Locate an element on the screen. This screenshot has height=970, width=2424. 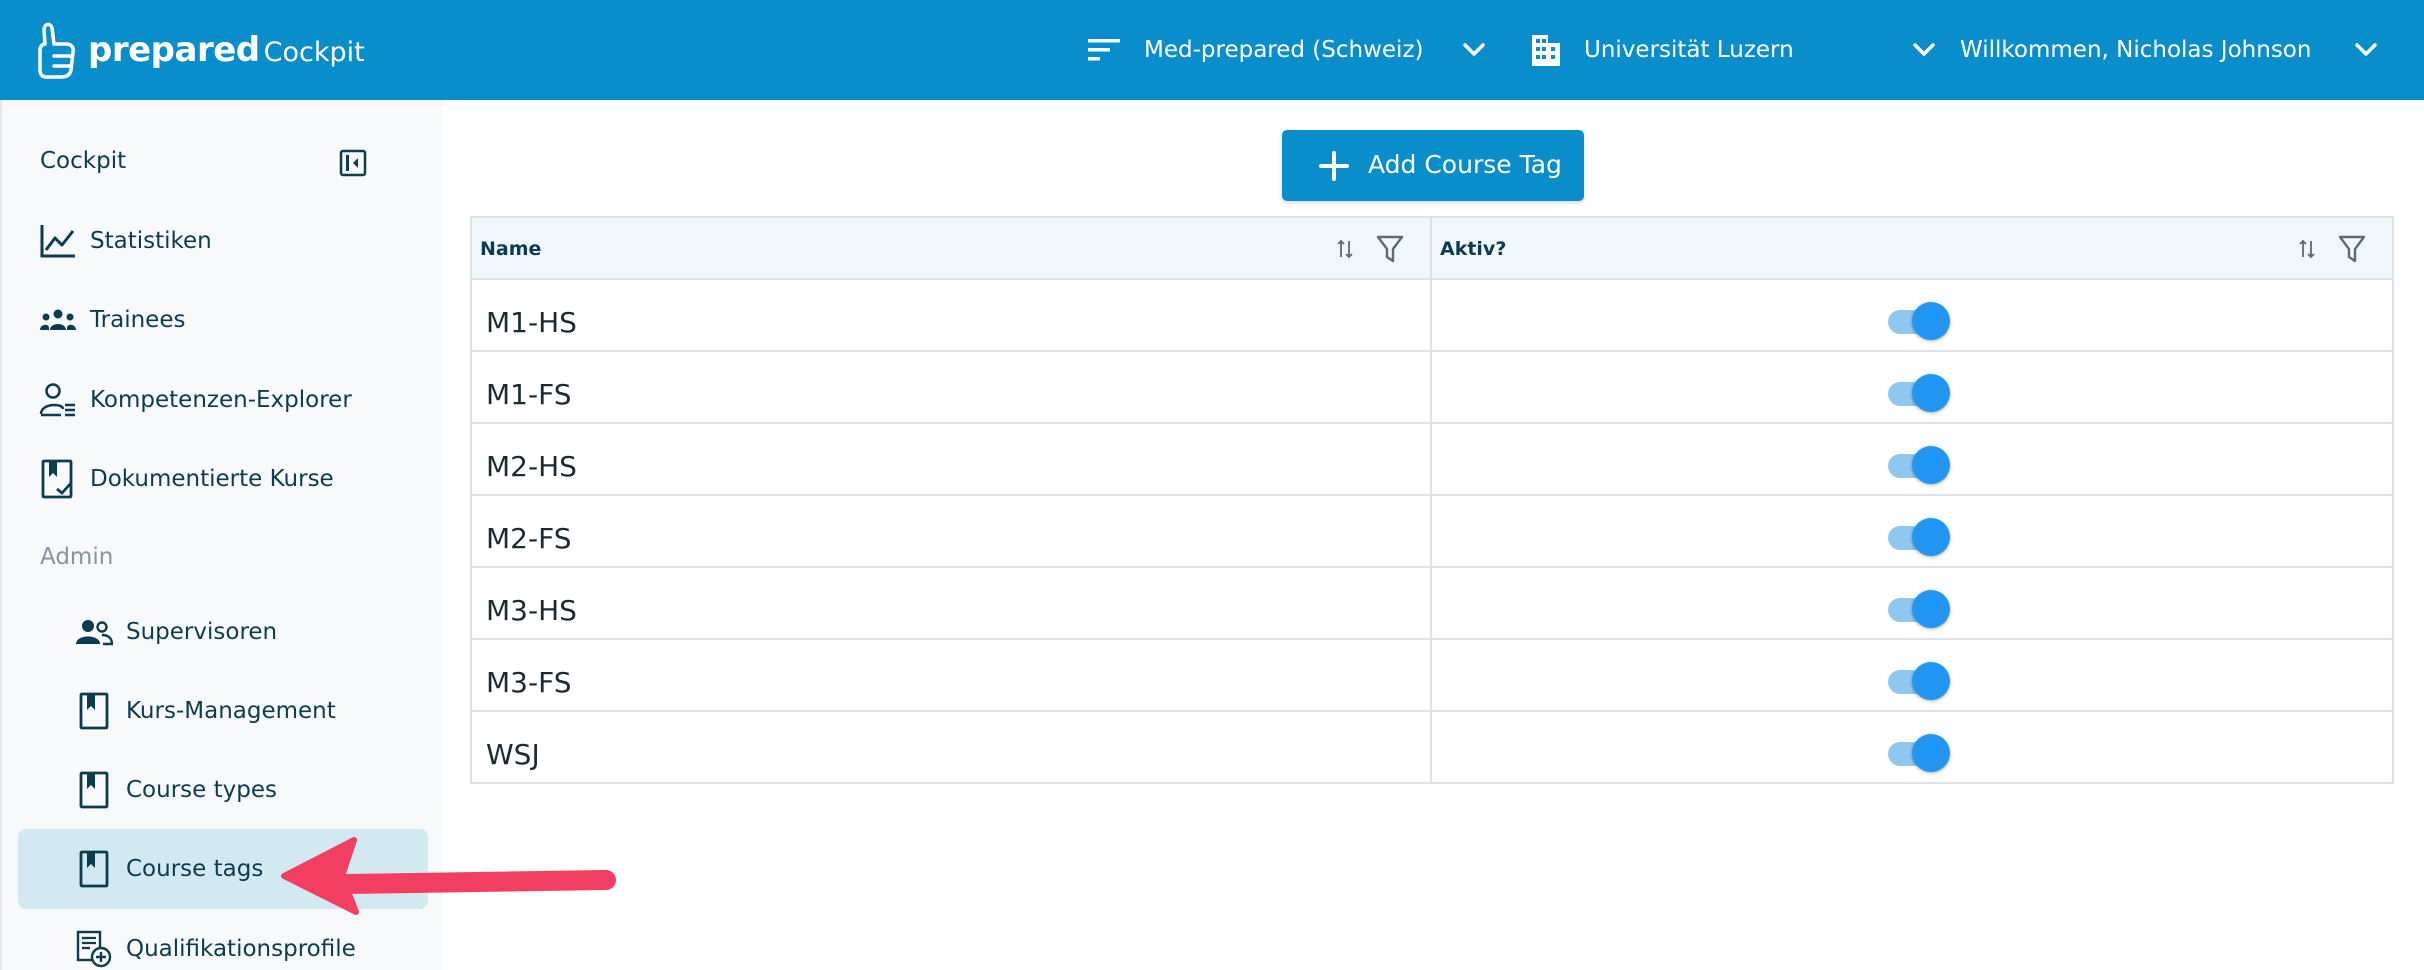
sidebar-item-label: Supervisoren is located at coordinates (202, 632).